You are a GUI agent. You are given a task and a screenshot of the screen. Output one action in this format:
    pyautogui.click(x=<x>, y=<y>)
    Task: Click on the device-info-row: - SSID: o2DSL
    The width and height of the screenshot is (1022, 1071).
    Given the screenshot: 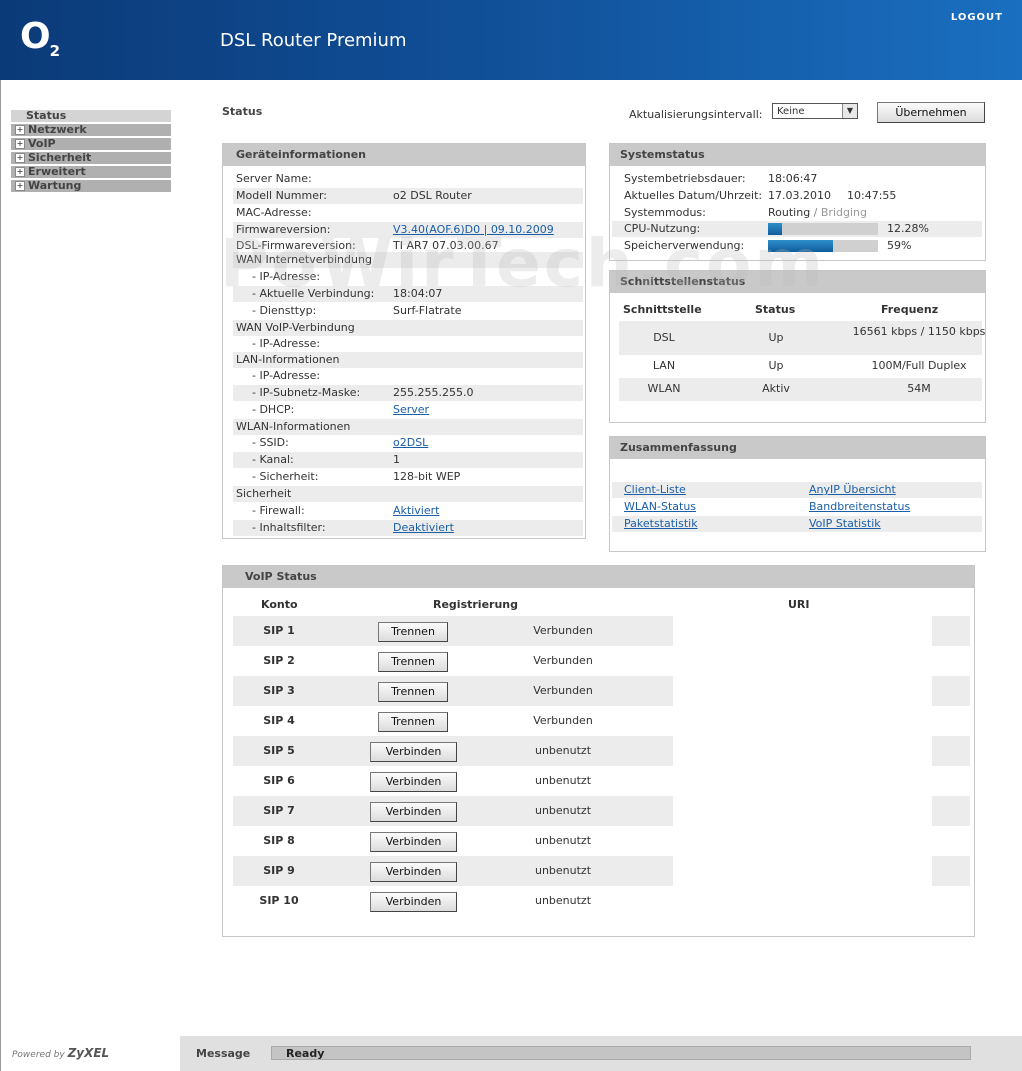 What is the action you would take?
    pyautogui.click(x=408, y=443)
    